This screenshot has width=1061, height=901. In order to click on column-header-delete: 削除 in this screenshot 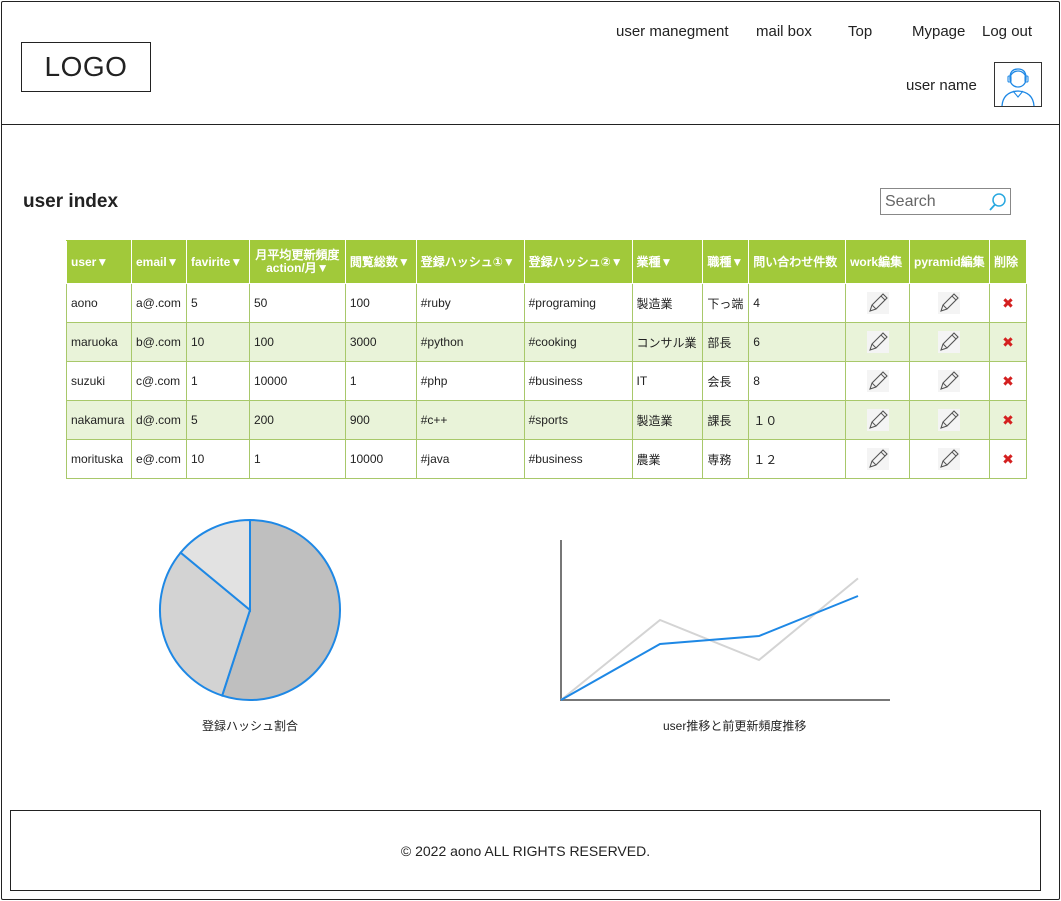, I will do `click(1008, 262)`.